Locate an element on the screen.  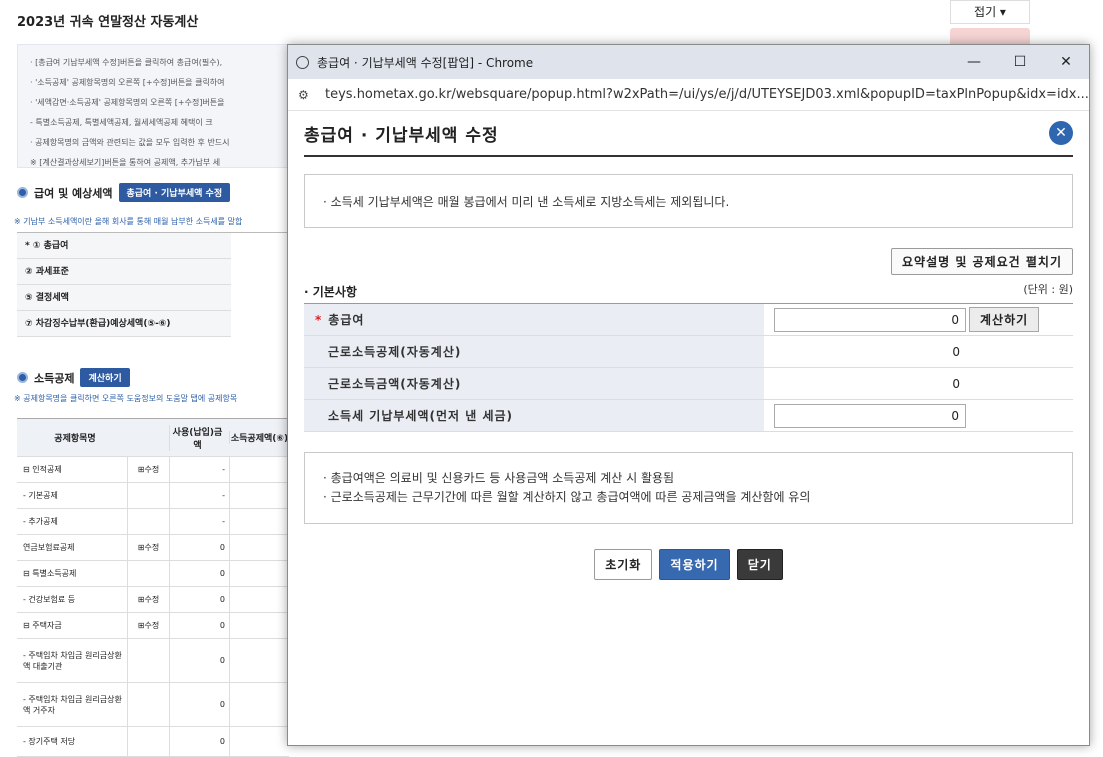
table-row: - 장기주택 저당 0 is located at coordinates (153, 742).